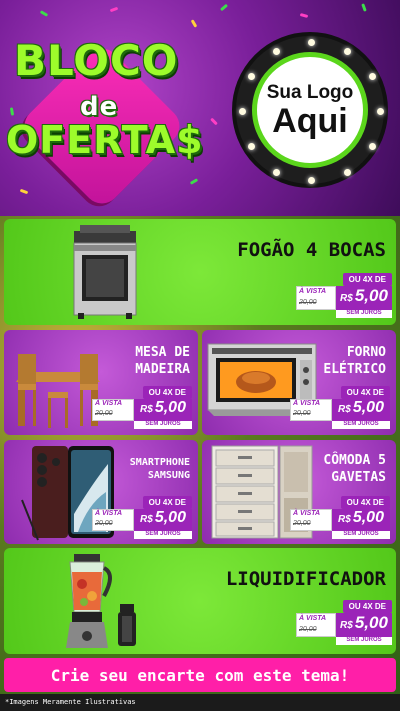 This screenshot has height=711, width=400. I want to click on product-name-table: MESA DE MADEIRA, so click(162, 361).